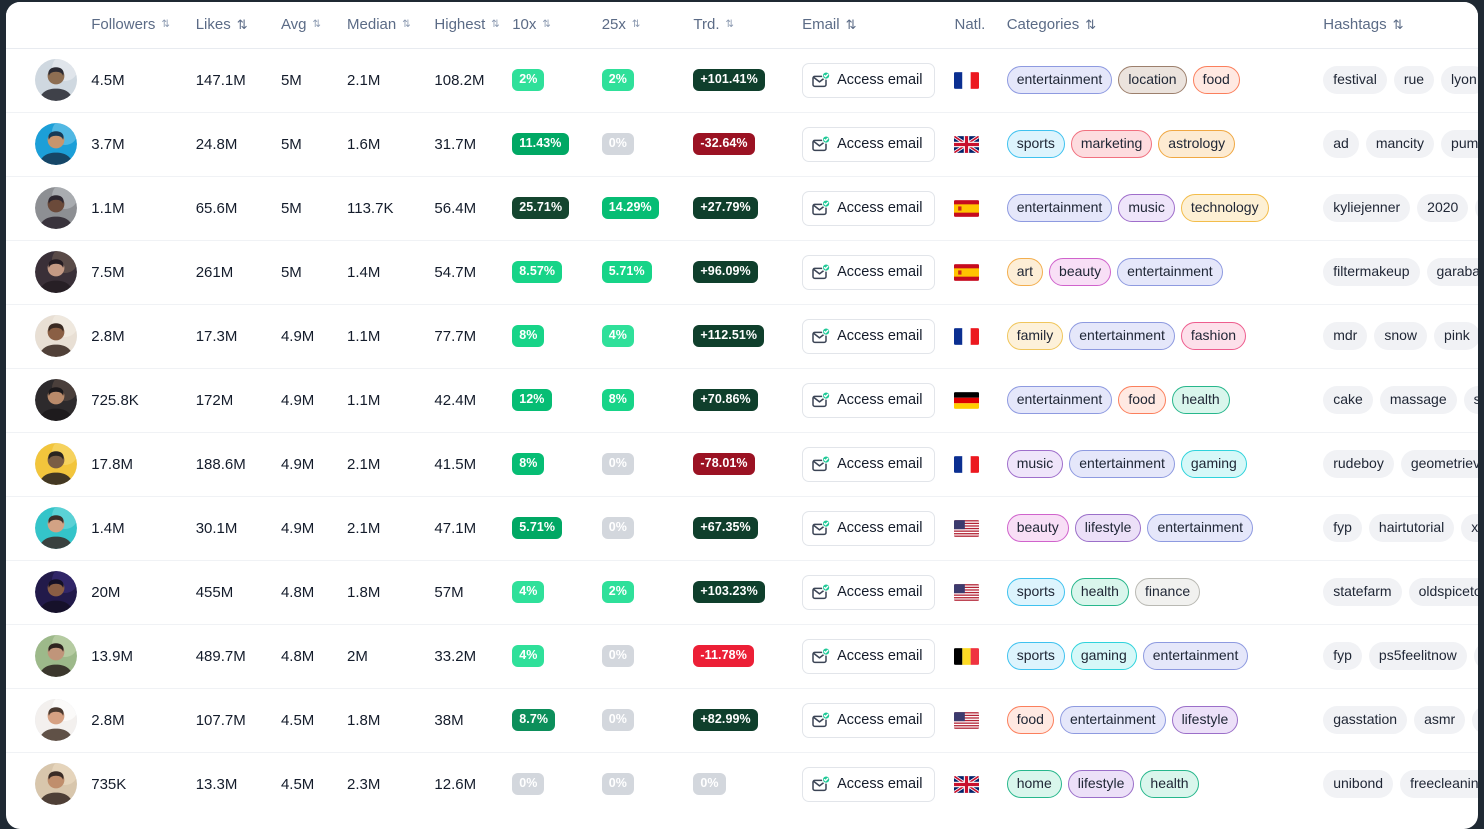 The height and width of the screenshot is (829, 1484). What do you see at coordinates (748, 25) in the screenshot?
I see `column-header-trd: Trd. ⇅` at bounding box center [748, 25].